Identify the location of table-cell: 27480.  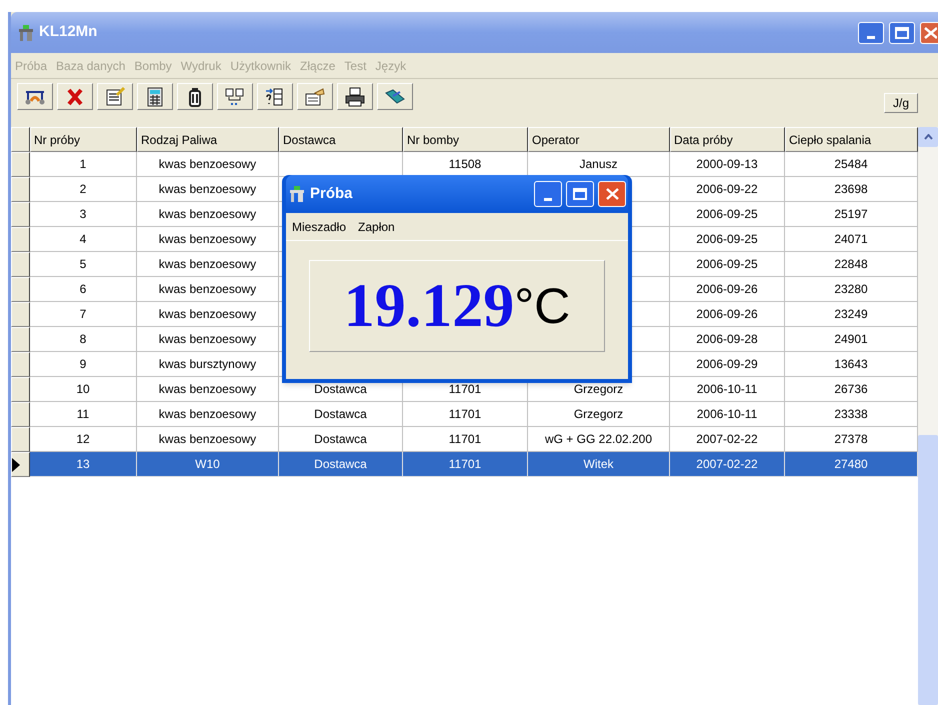
(851, 464).